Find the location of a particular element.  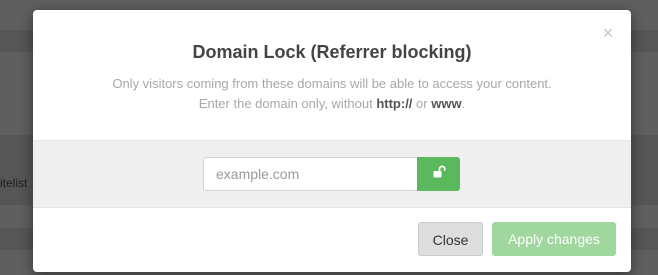

domain-input-group is located at coordinates (331, 174).